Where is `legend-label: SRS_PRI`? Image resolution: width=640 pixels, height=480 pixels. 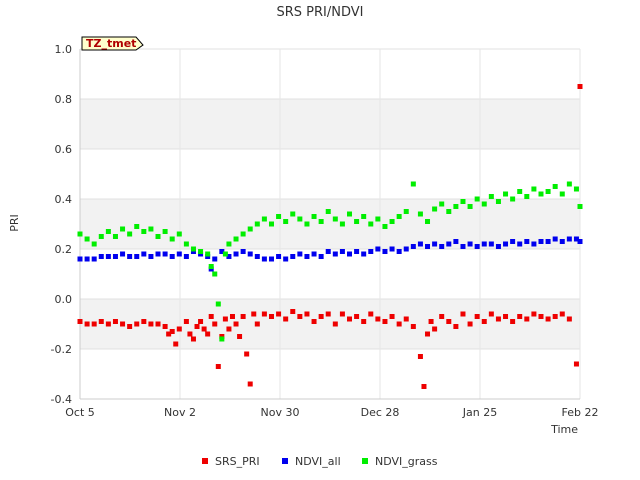 legend-label: SRS_PRI is located at coordinates (237, 461).